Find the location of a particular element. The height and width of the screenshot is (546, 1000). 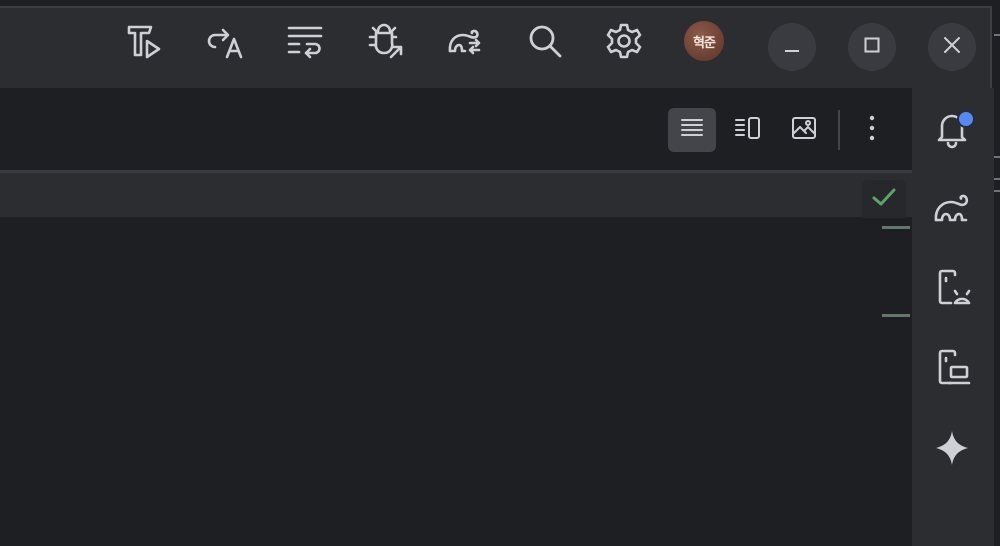

running-devices-icon is located at coordinates (952, 370).